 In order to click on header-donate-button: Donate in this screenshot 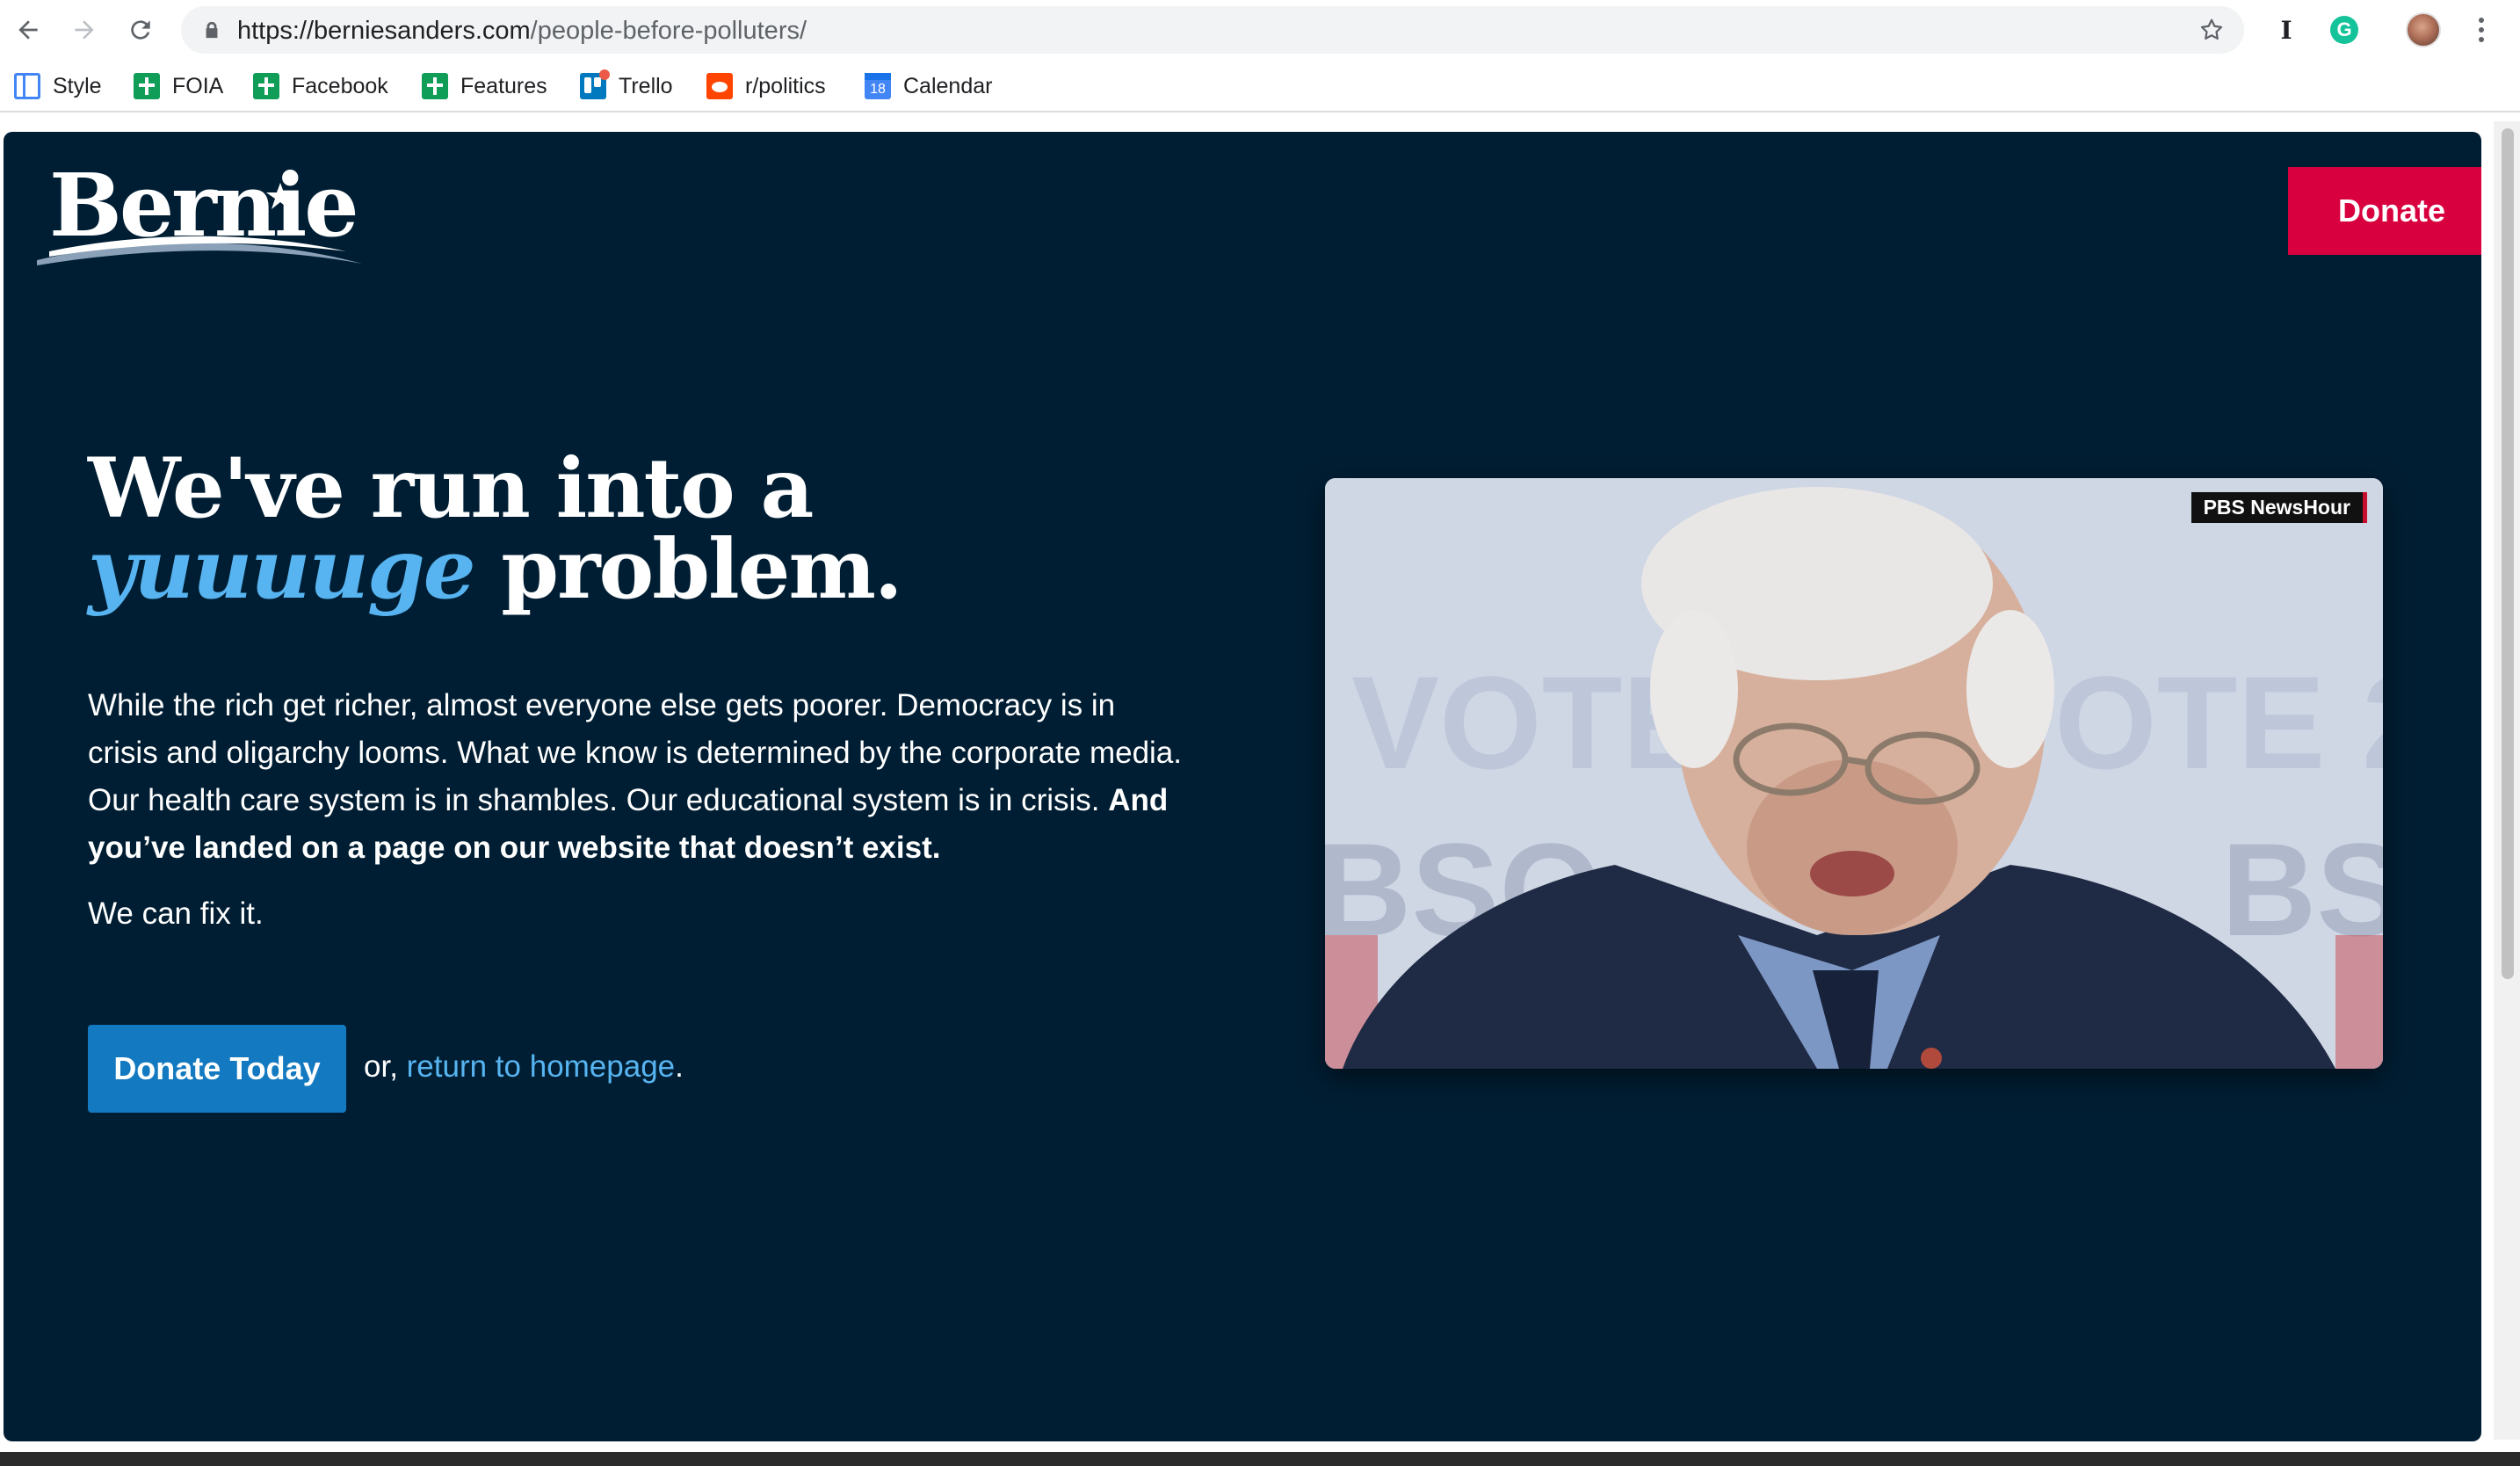, I will do `click(2384, 211)`.